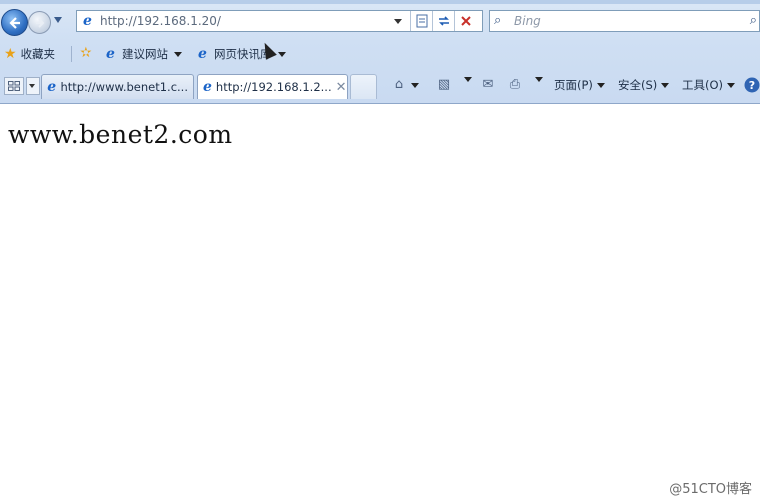  Describe the element at coordinates (279, 21) in the screenshot. I see `address-bar: e http://192.168.1.20/` at that location.